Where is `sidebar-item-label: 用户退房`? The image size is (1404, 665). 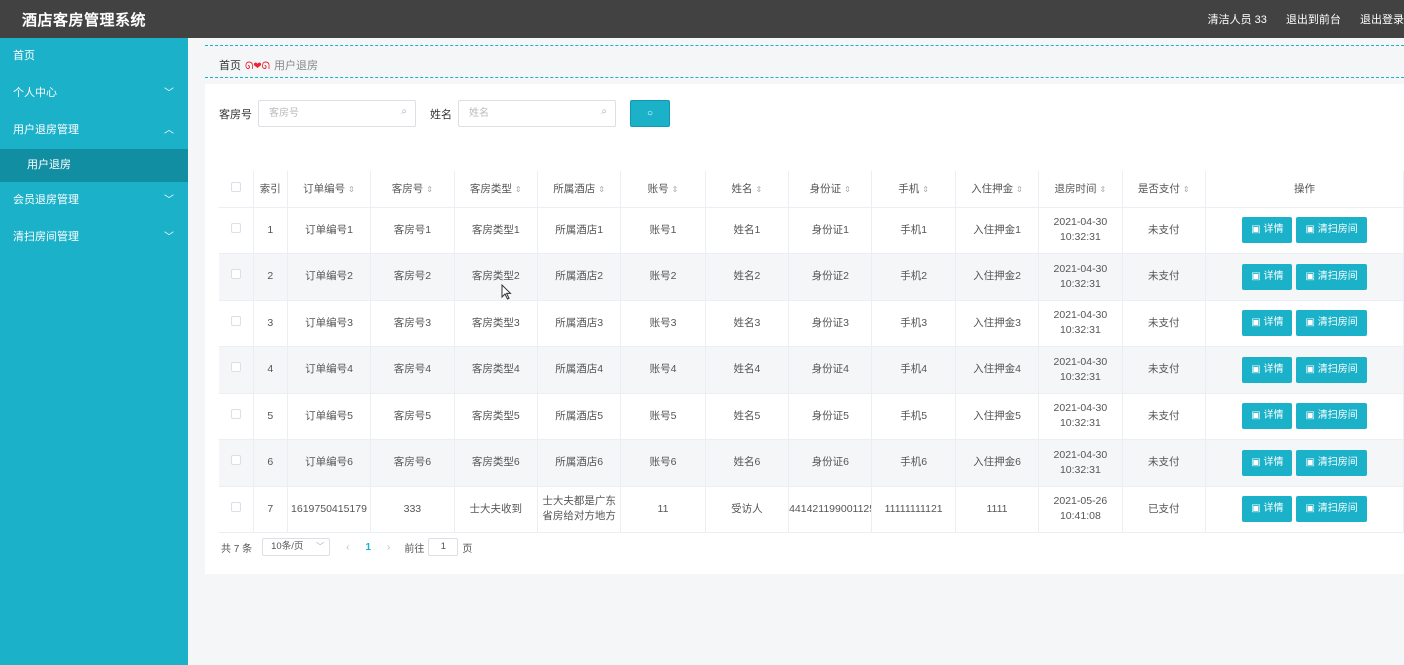 sidebar-item-label: 用户退房 is located at coordinates (49, 165).